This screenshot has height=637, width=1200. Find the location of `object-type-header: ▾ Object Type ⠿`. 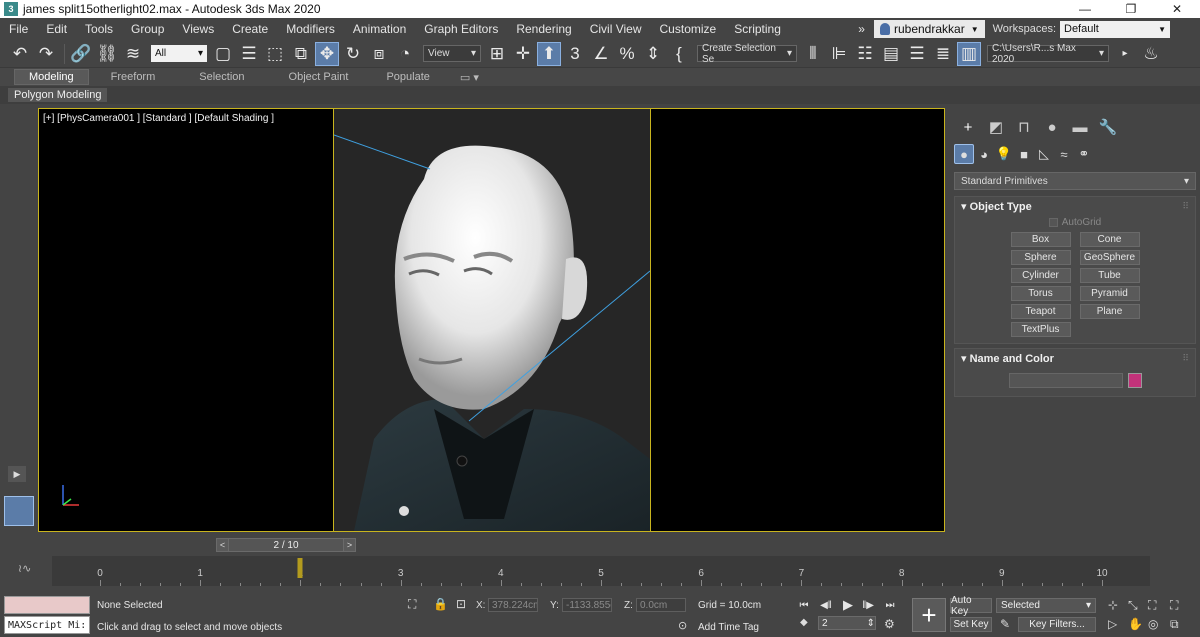

object-type-header: ▾ Object Type ⠿ is located at coordinates (1075, 206).